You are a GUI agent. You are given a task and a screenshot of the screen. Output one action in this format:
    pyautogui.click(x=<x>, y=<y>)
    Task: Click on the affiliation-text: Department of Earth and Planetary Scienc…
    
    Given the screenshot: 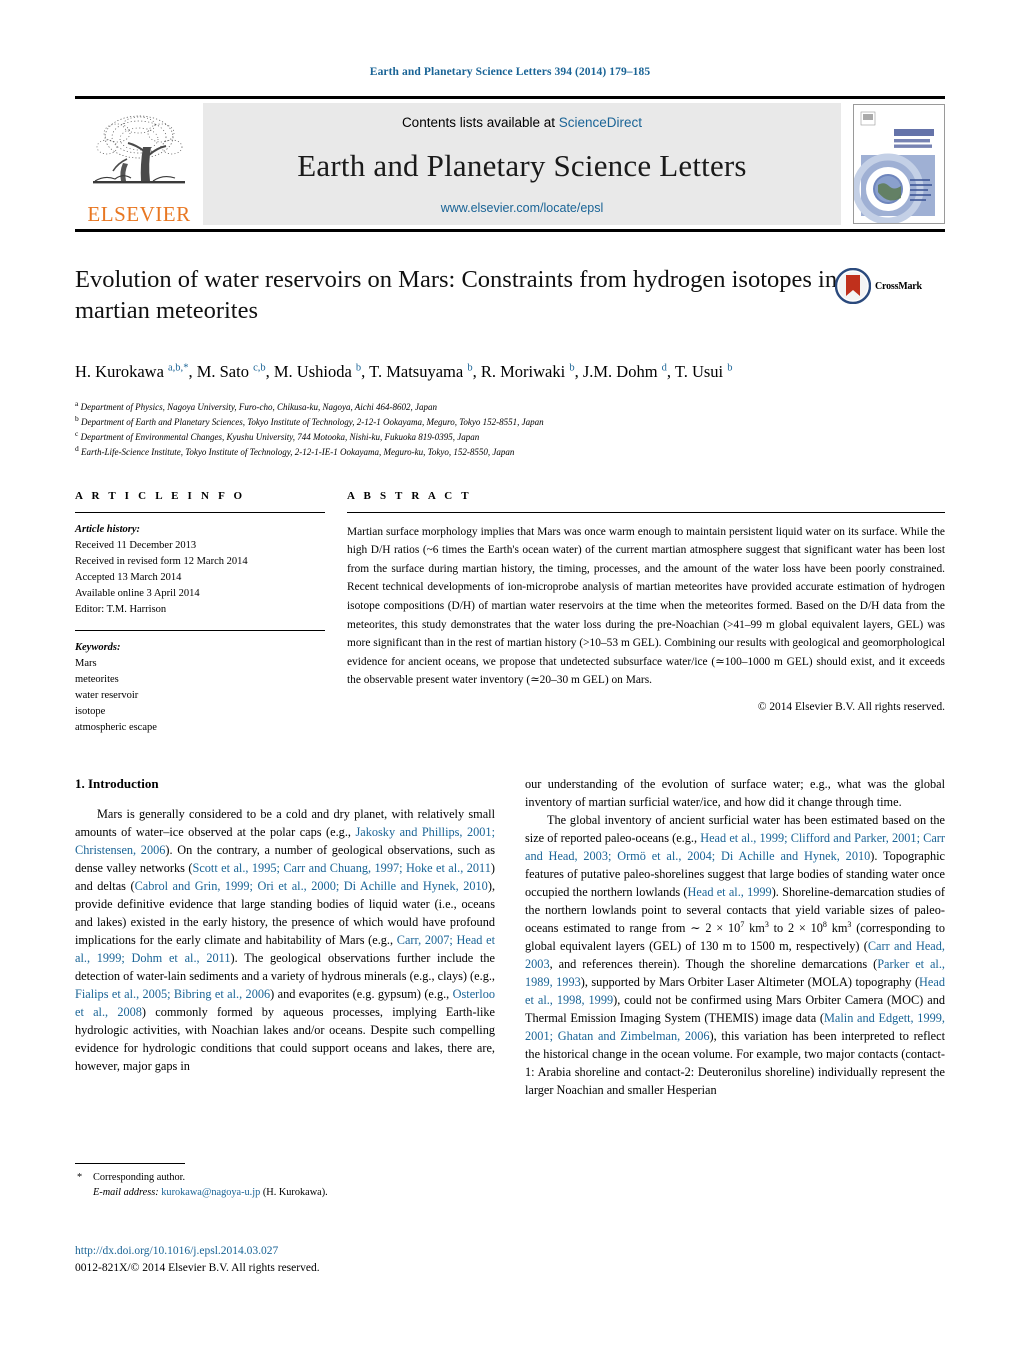 What is the action you would take?
    pyautogui.click(x=312, y=421)
    